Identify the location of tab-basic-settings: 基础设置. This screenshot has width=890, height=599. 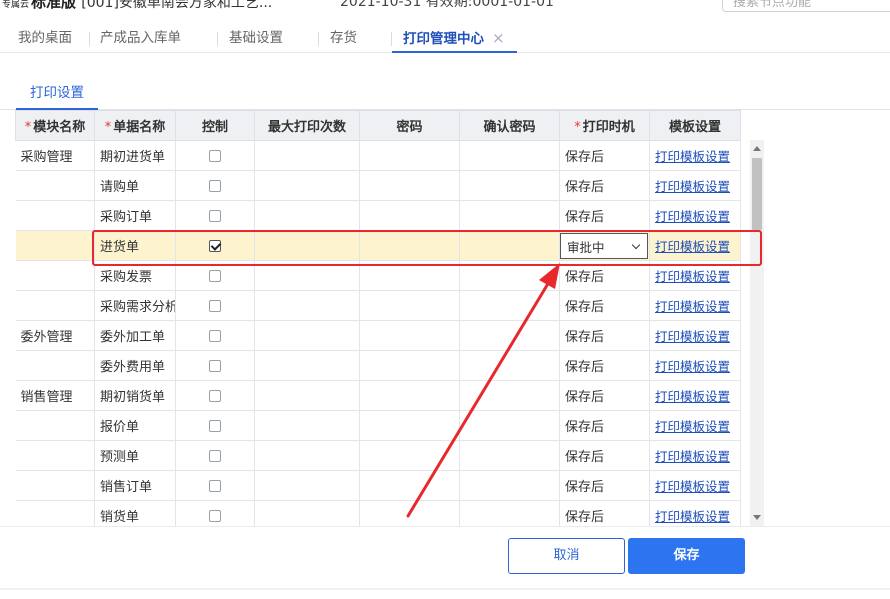
(256, 39).